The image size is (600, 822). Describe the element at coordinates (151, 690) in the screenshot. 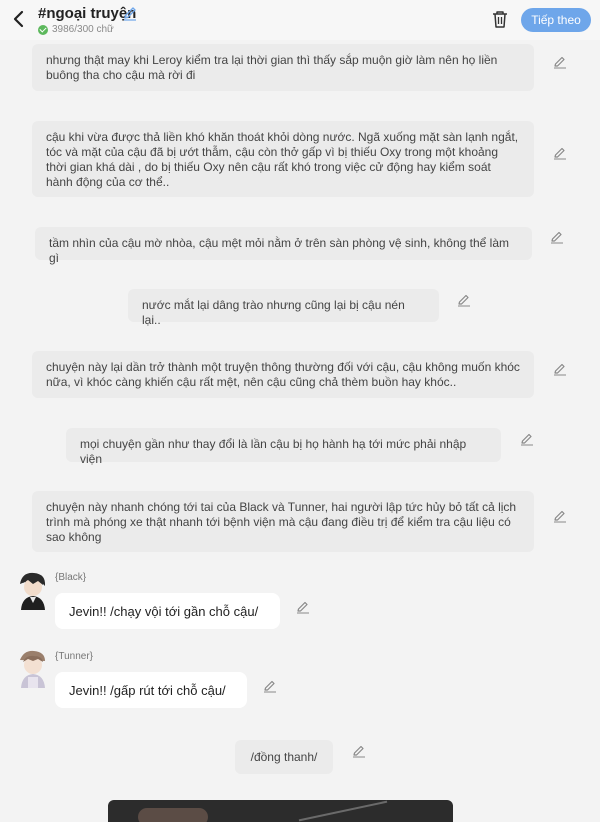

I see `dialogue-bubble: Jevin!! /gấp rút tới chỗ cậu/` at that location.